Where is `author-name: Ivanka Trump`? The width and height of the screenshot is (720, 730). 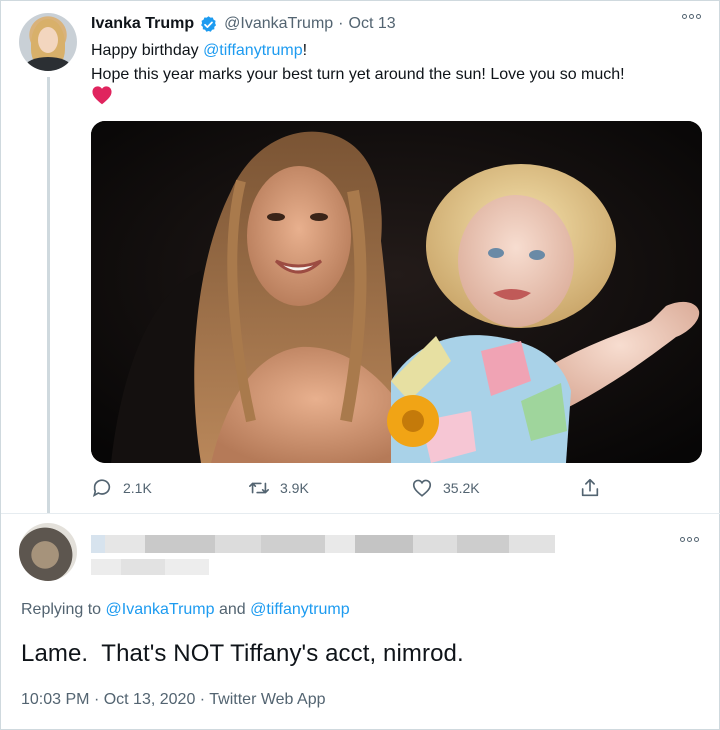
author-name: Ivanka Trump is located at coordinates (142, 24).